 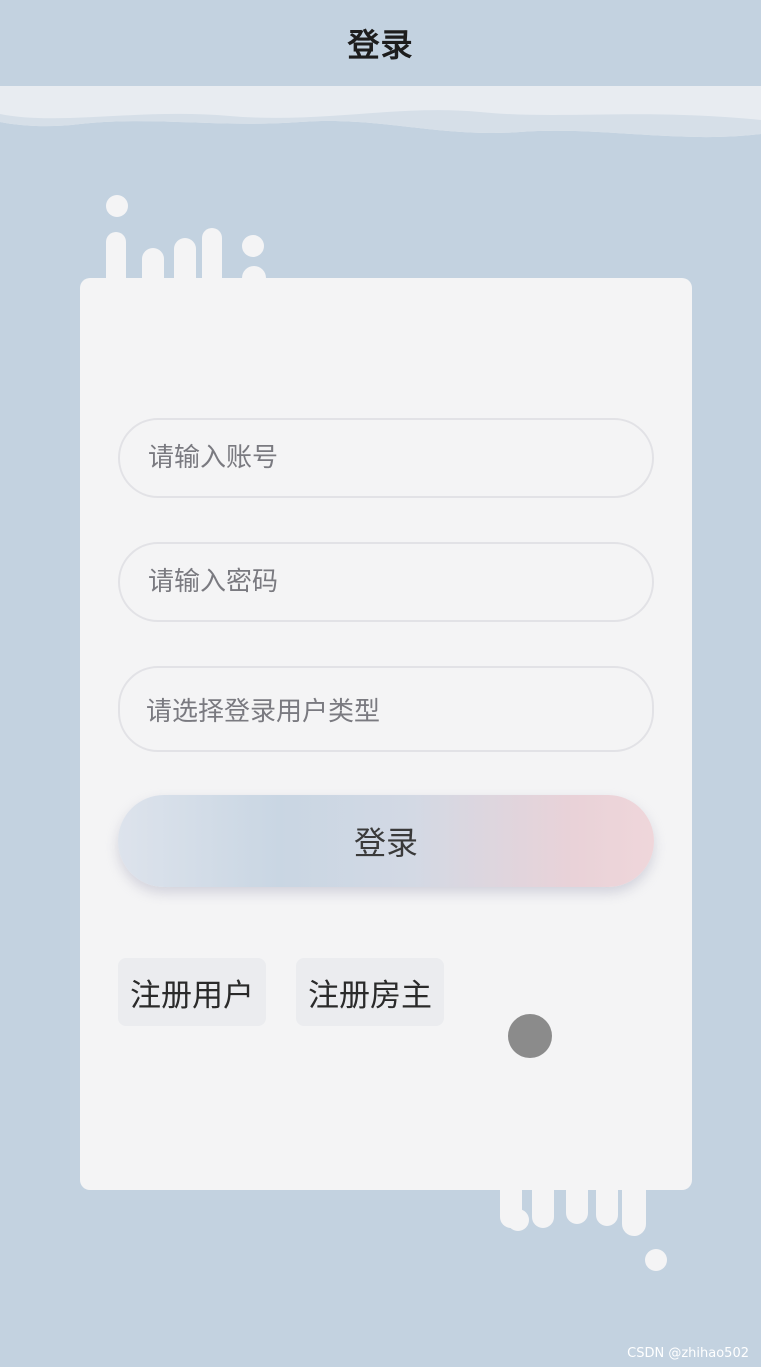 What do you see at coordinates (386, 841) in the screenshot?
I see `login-button: 登录` at bounding box center [386, 841].